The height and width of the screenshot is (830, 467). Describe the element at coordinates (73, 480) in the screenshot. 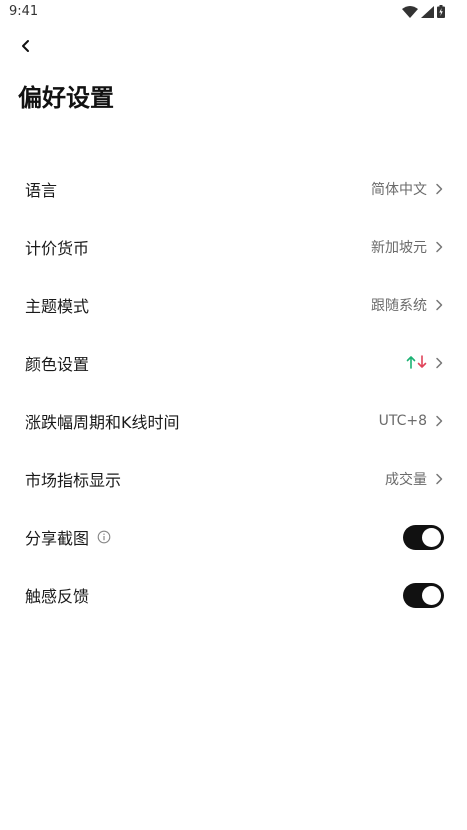

I see `row-label: 市场指标显示` at that location.